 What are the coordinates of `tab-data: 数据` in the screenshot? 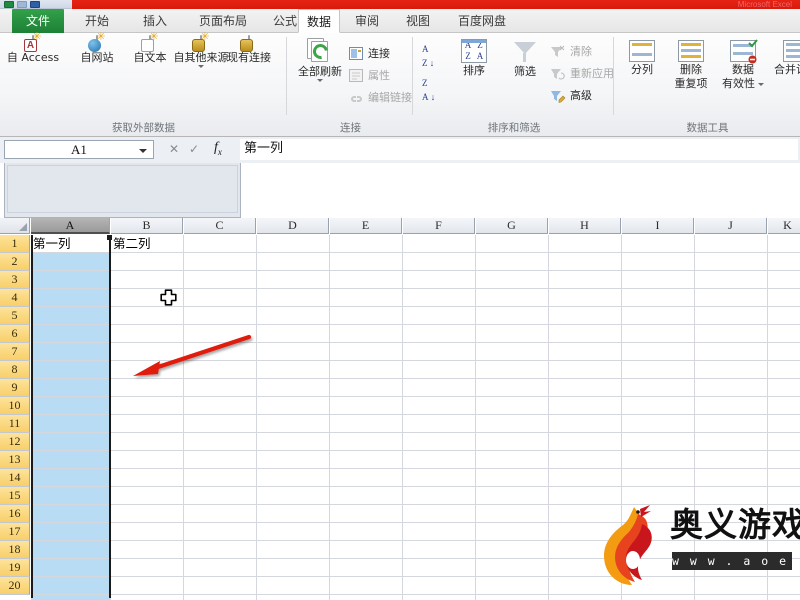 It's located at (319, 21).